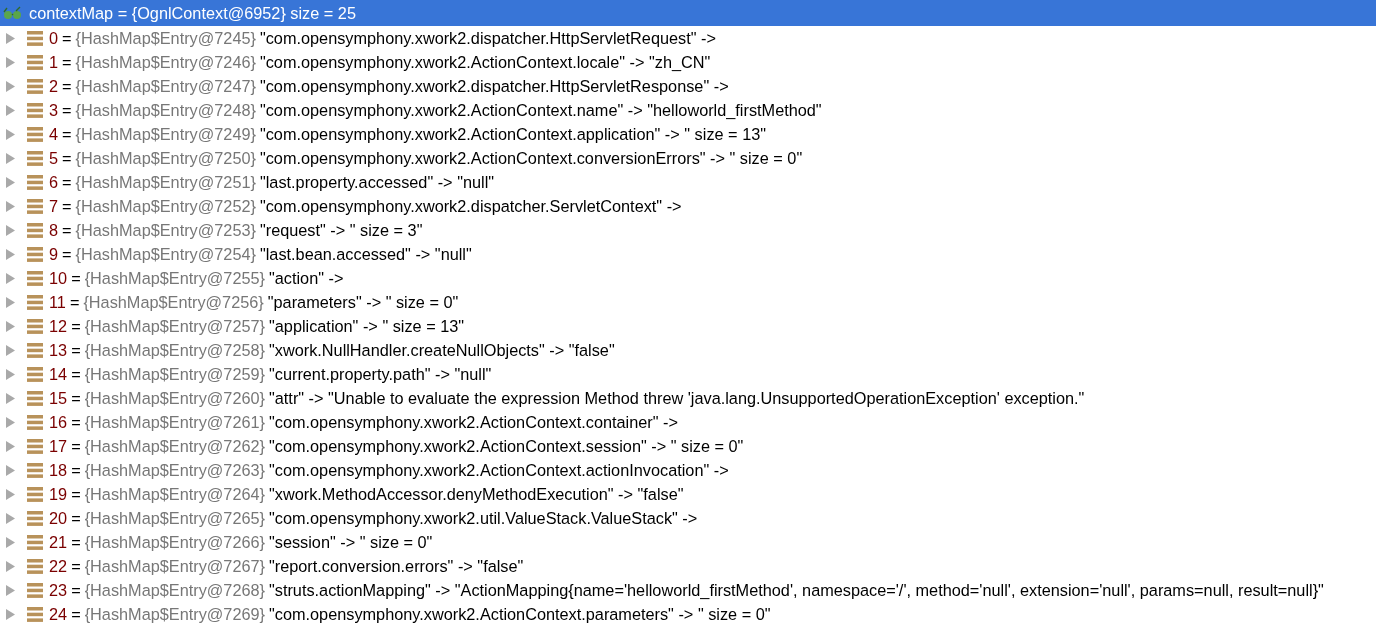 Image resolution: width=1376 pixels, height=639 pixels. What do you see at coordinates (796, 590) in the screenshot?
I see `entry-value: "struts.actionMapping" -> "ActionMapping{name='helloworld_firstMethod', namespace='/', method='null', extension='null', params=null, result=null}"` at bounding box center [796, 590].